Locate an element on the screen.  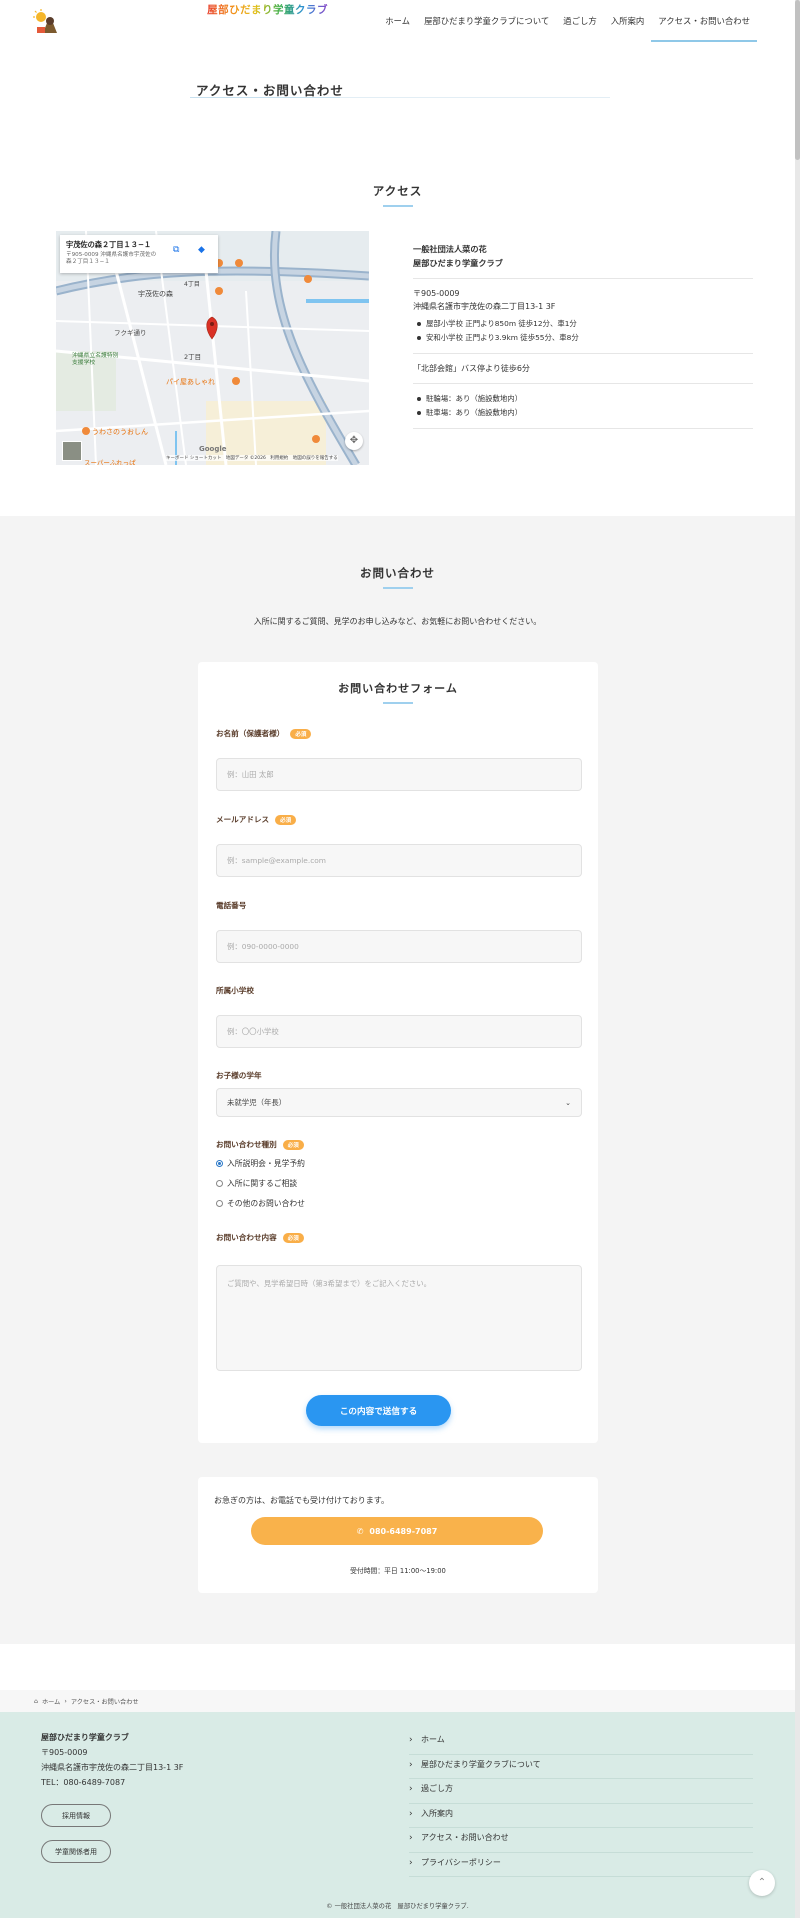
access-heading-underline is located at coordinates (398, 206).